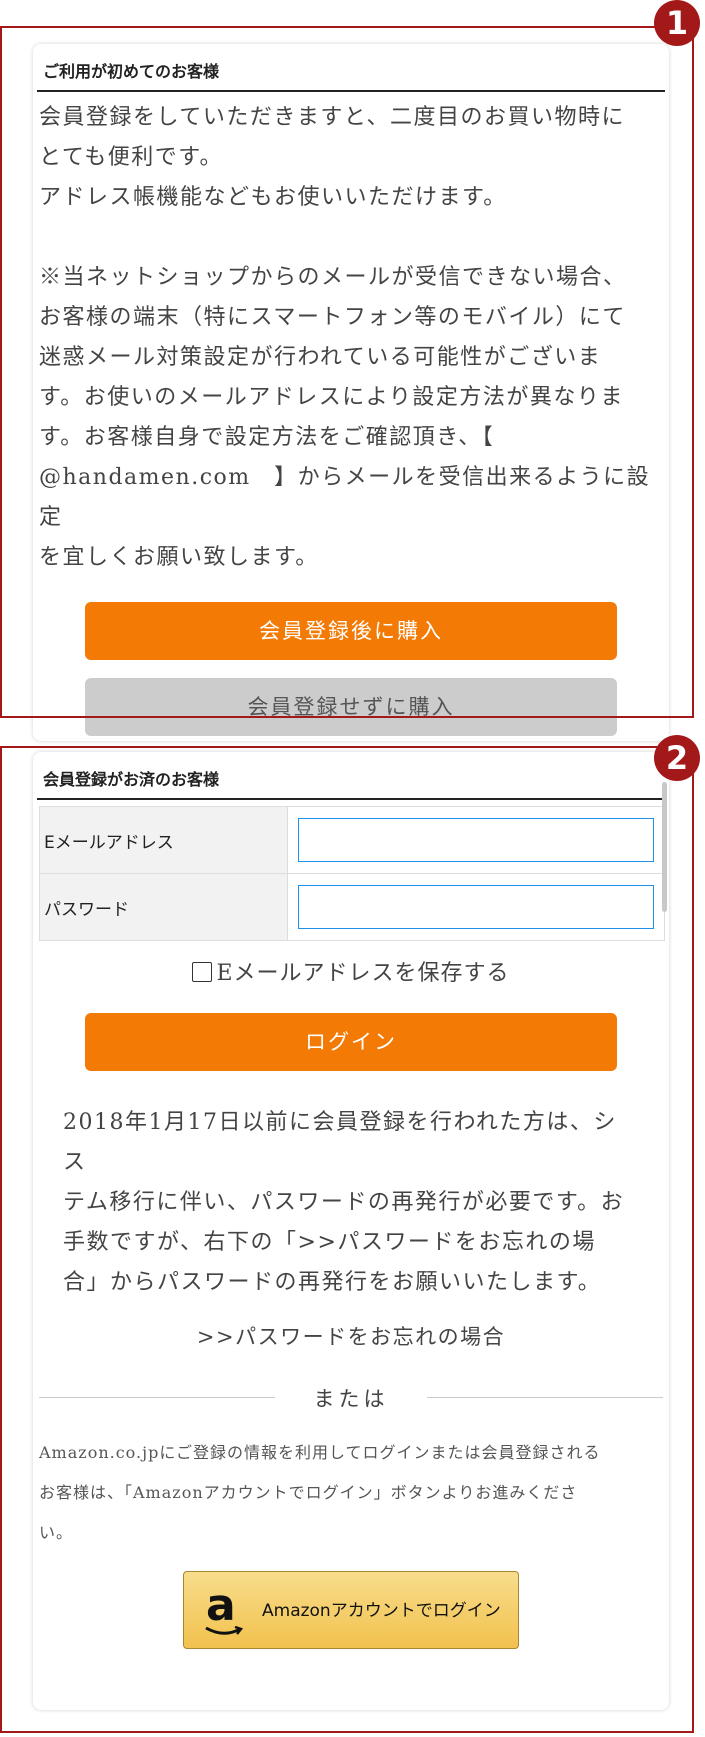 Image resolution: width=705 pixels, height=1737 pixels. I want to click on annotation-badge-2: 2, so click(677, 758).